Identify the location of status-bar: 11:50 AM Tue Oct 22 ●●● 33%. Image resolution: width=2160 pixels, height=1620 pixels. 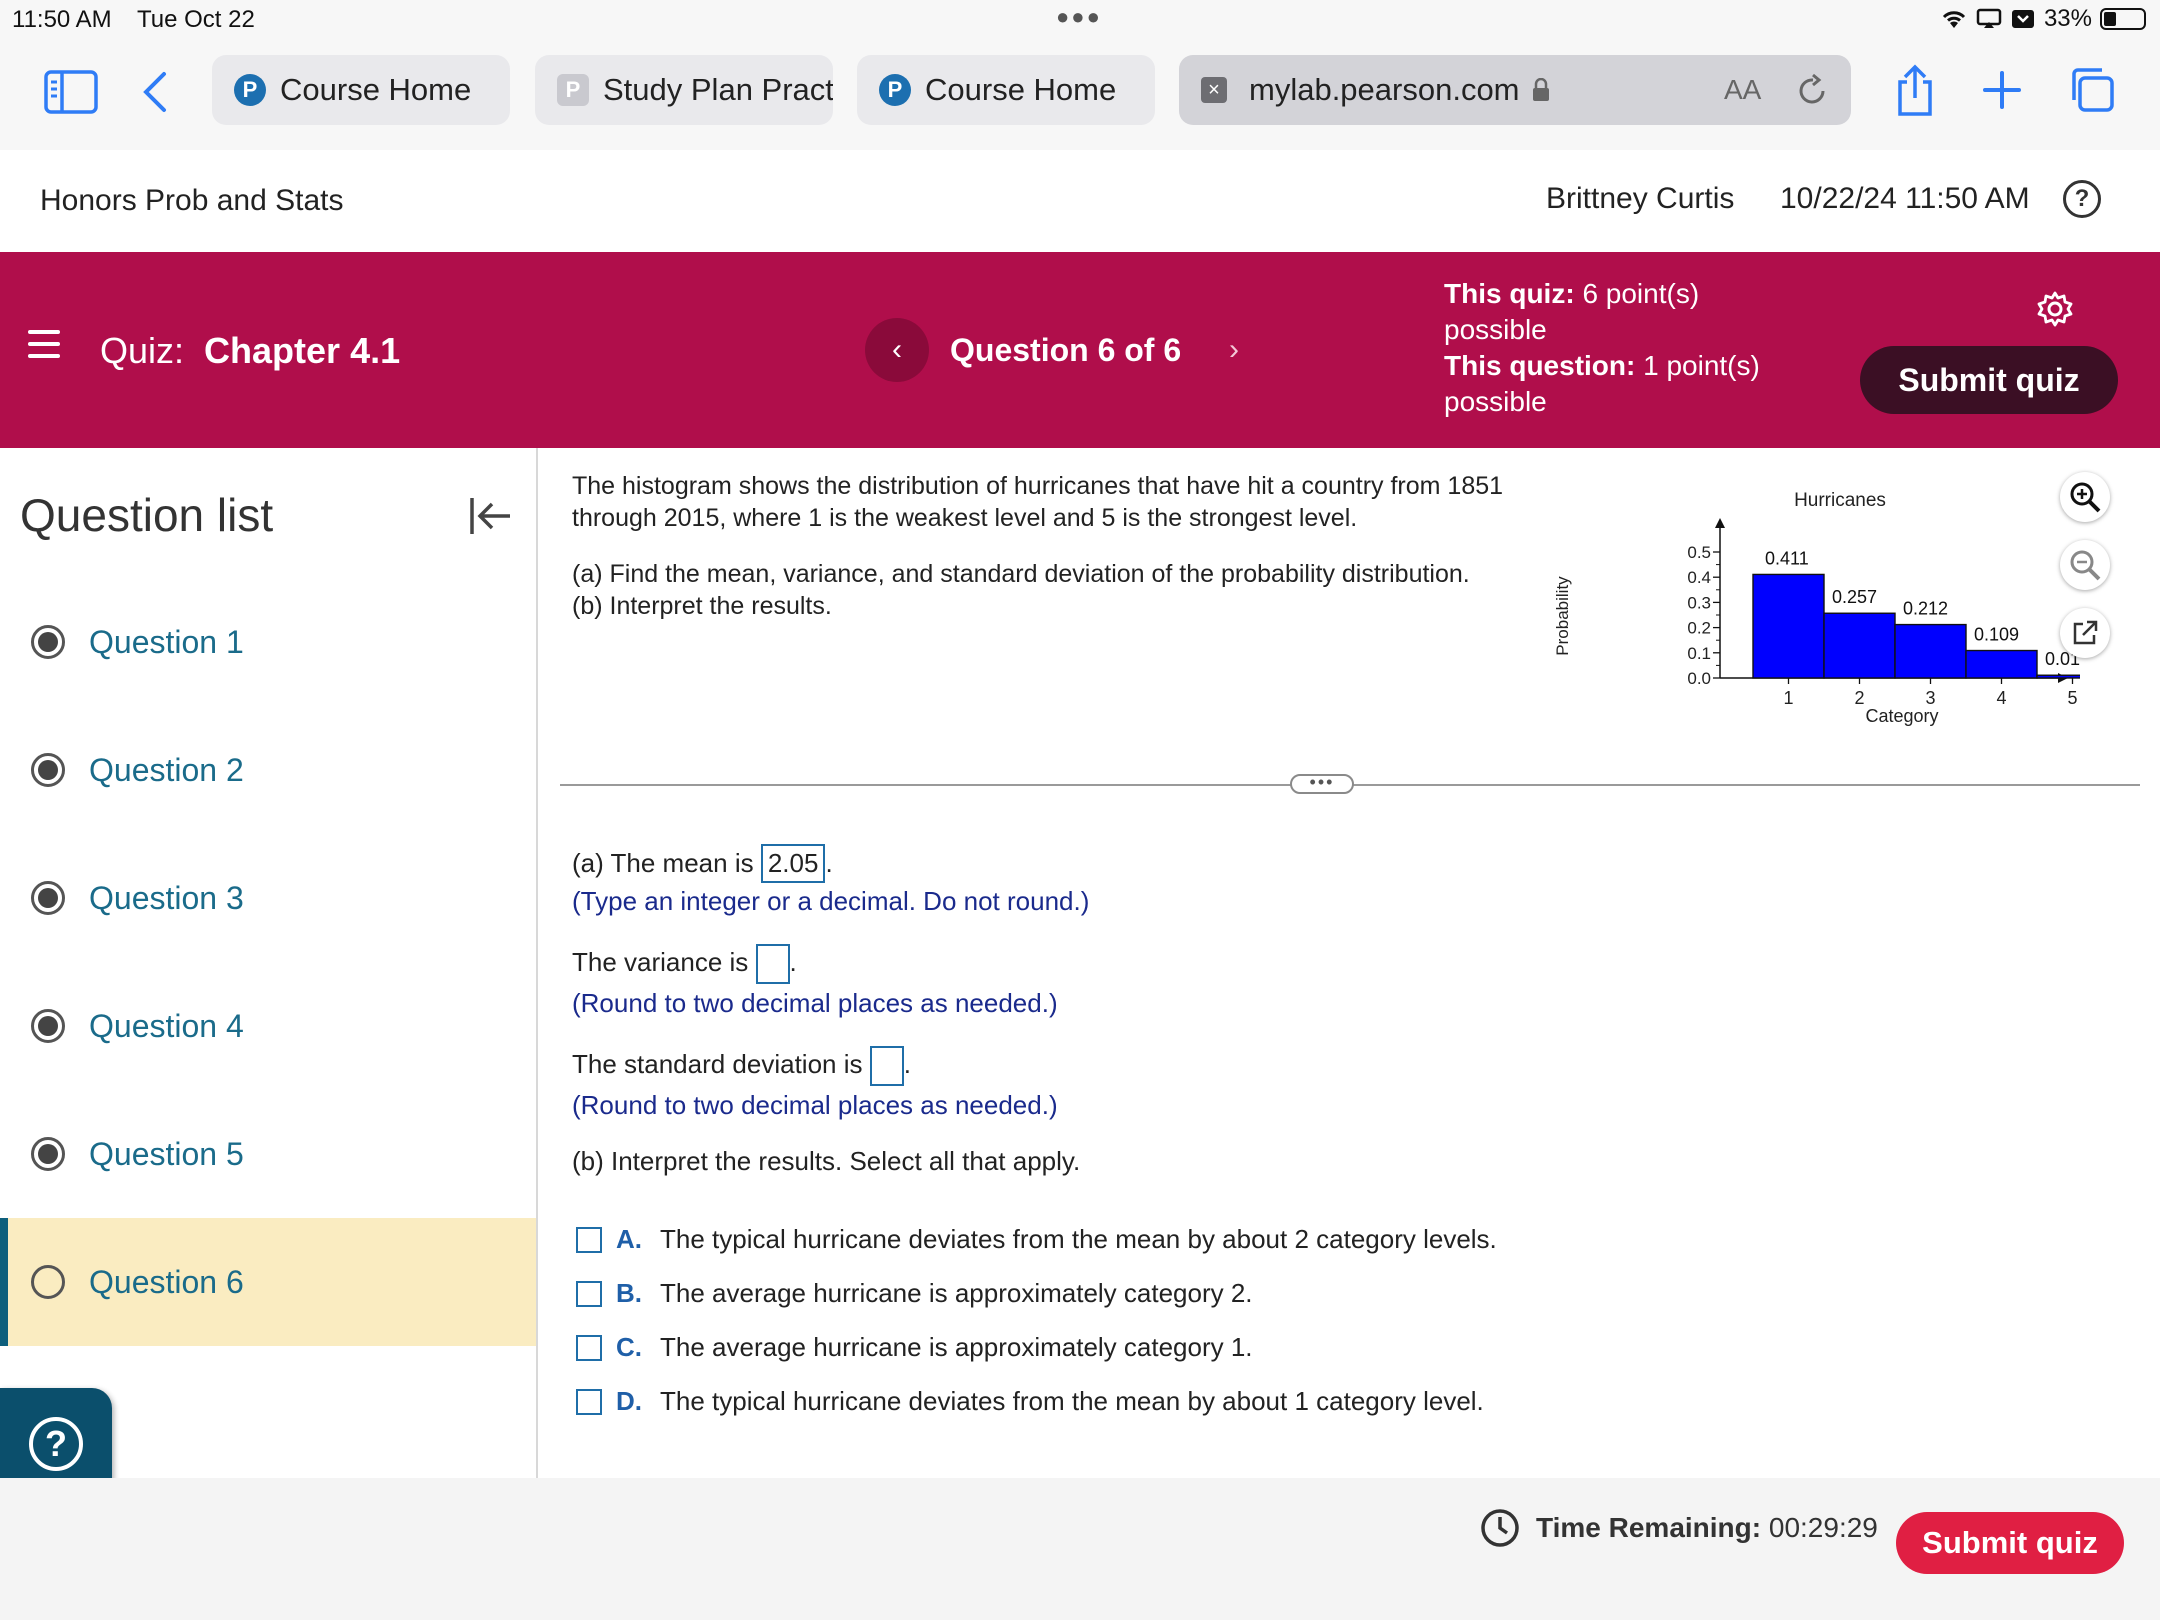
(1080, 20).